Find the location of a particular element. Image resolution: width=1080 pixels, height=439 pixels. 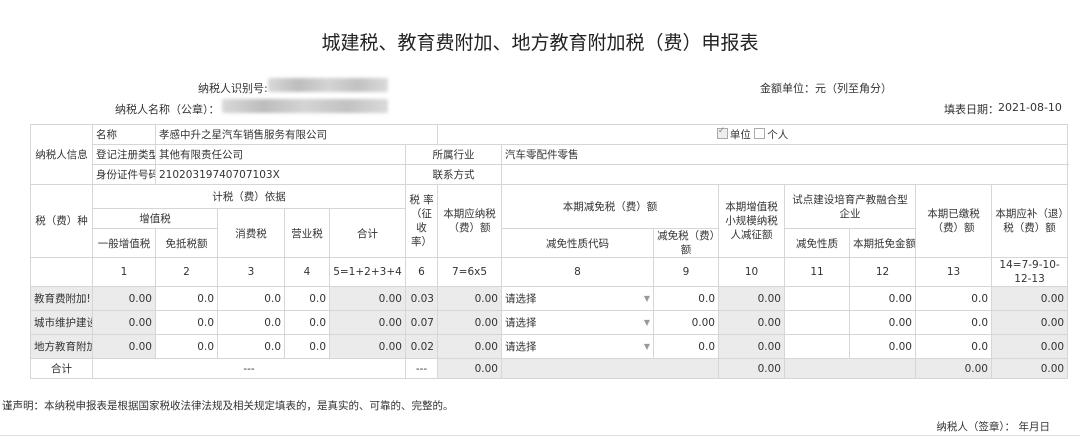

consumption-header: 消费税 is located at coordinates (251, 233).